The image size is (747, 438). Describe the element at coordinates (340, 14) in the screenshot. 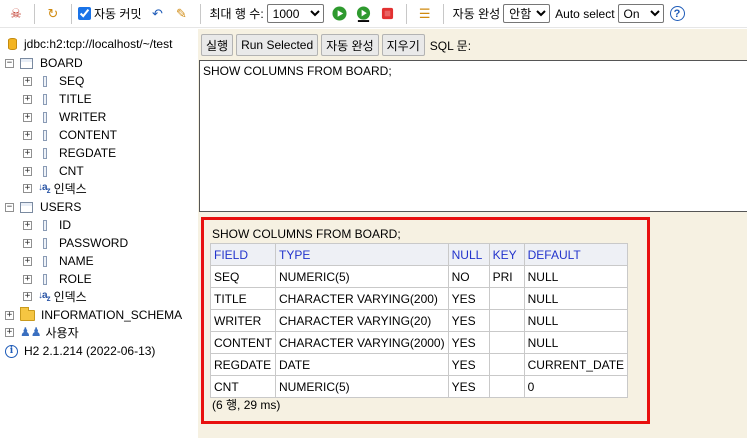

I see `run-icon` at that location.